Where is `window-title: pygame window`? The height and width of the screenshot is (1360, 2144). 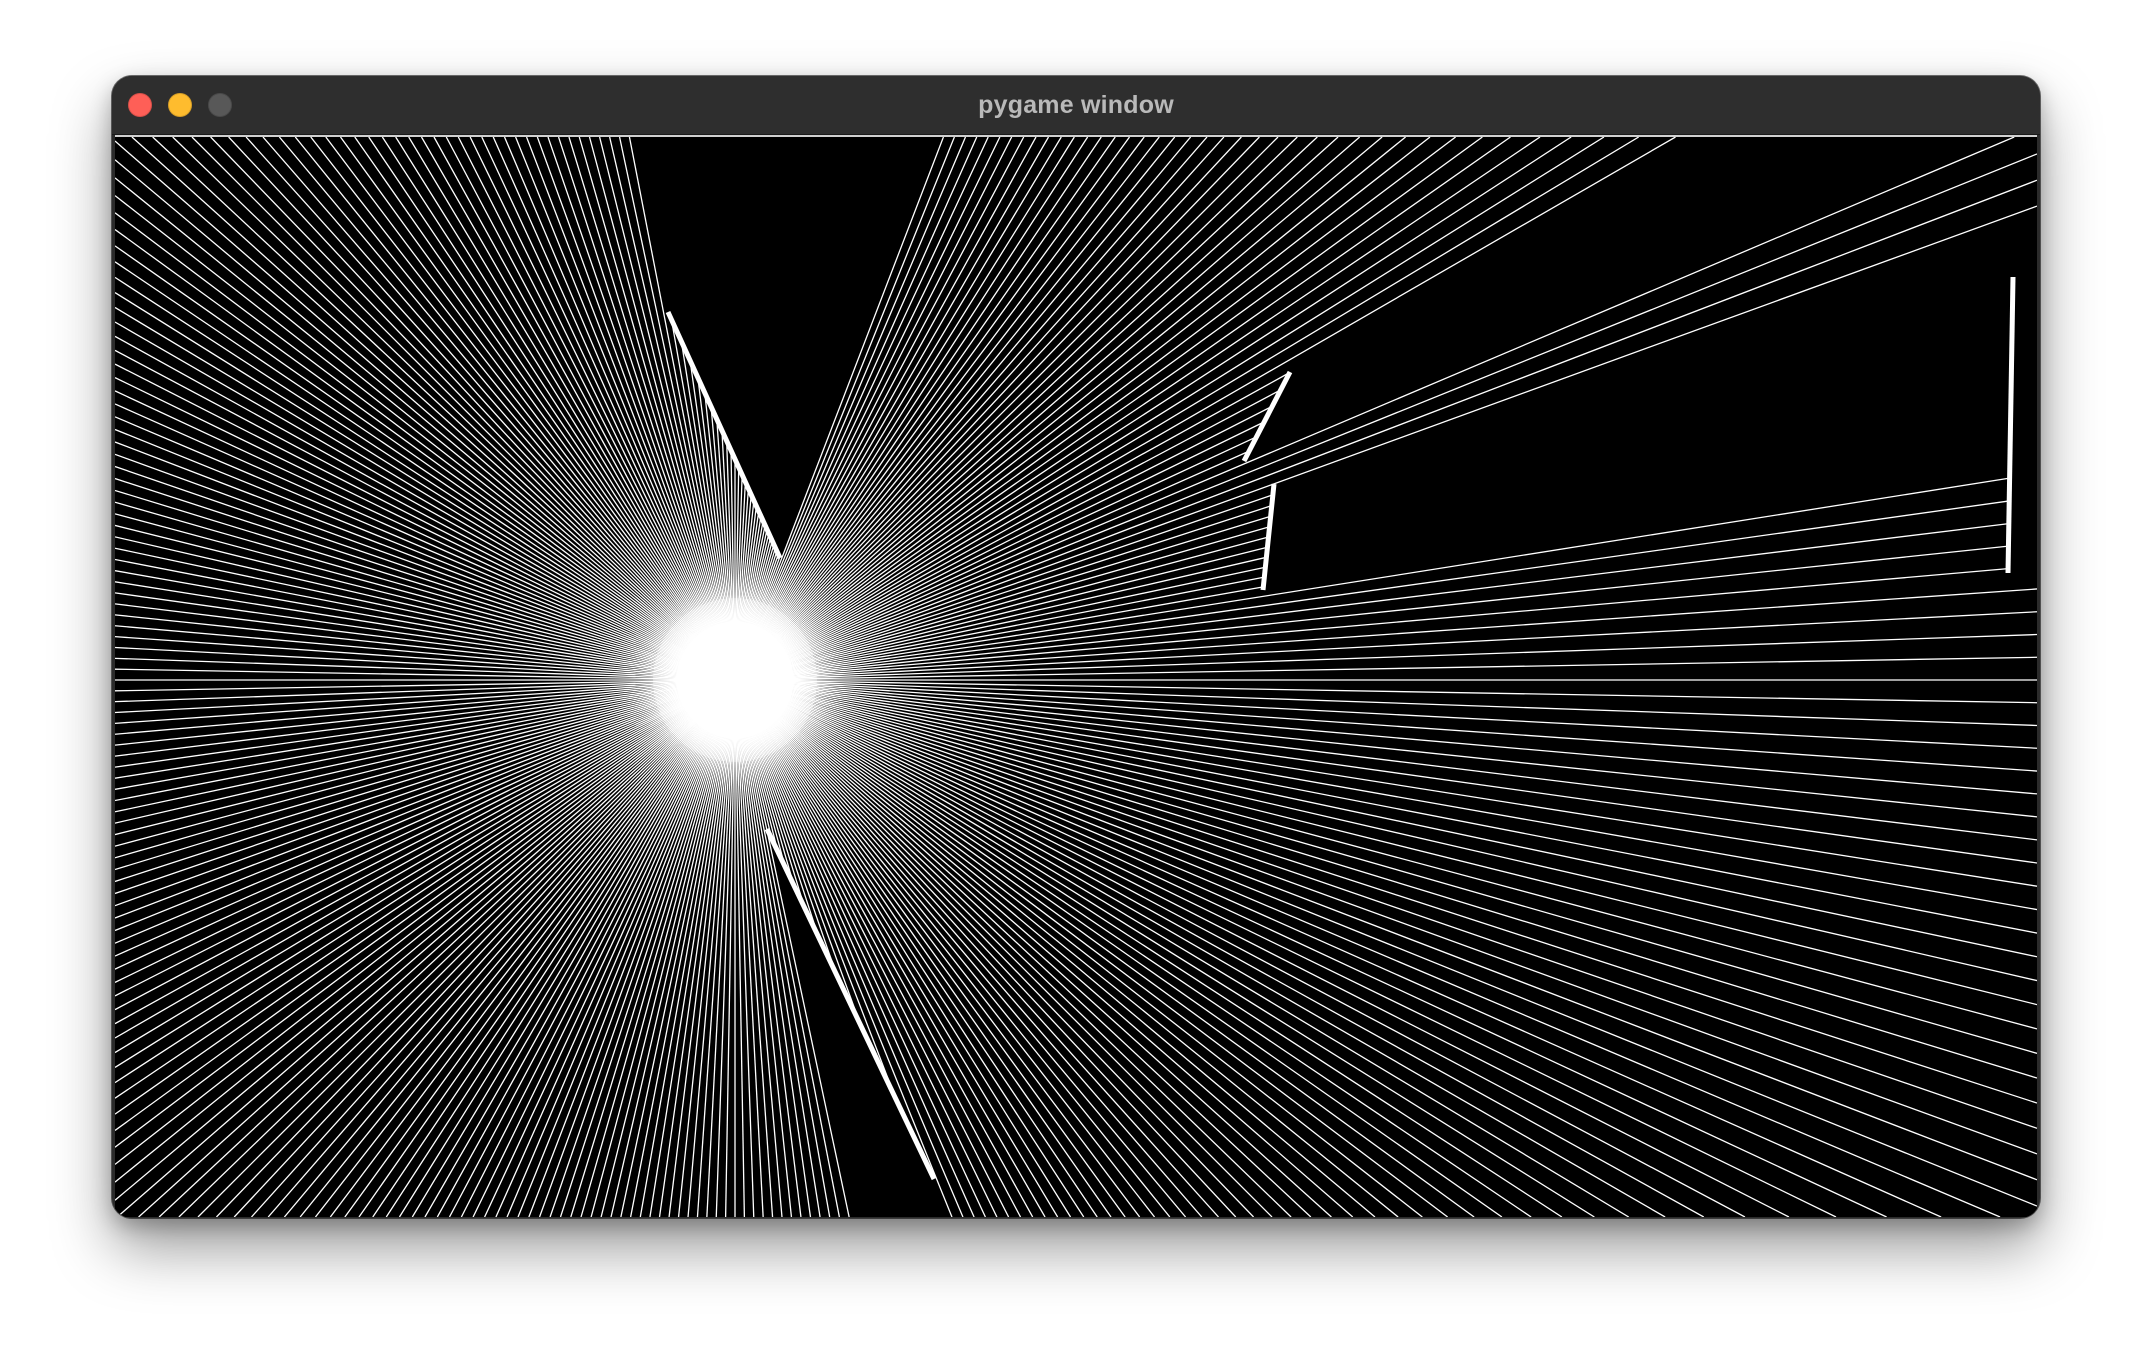 window-title: pygame window is located at coordinates (1076, 105).